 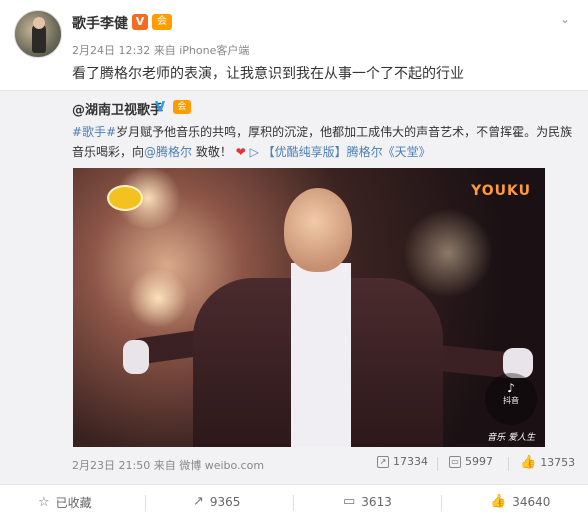 I want to click on youku-logo: YOUKU, so click(x=501, y=191).